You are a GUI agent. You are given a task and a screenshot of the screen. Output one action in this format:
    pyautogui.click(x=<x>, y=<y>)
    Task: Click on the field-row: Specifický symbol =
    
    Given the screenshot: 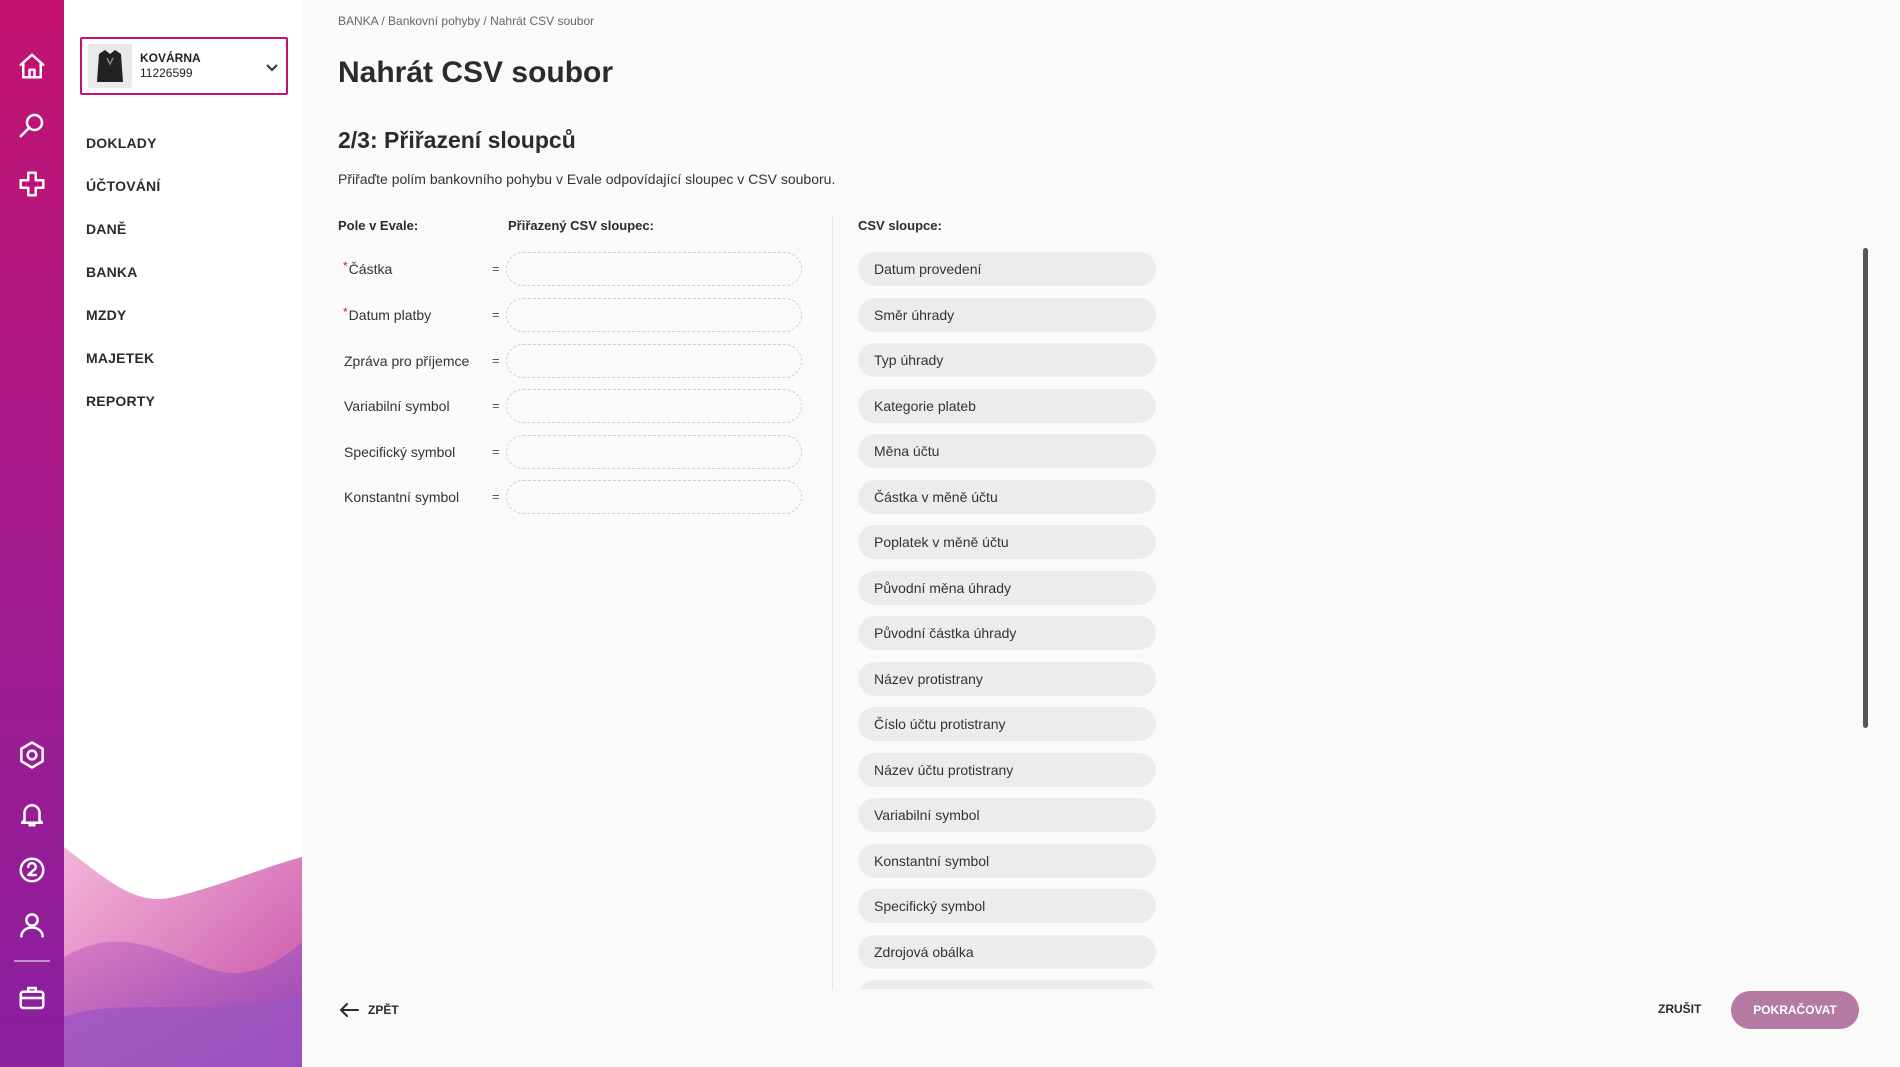 What is the action you would take?
    pyautogui.click(x=573, y=452)
    